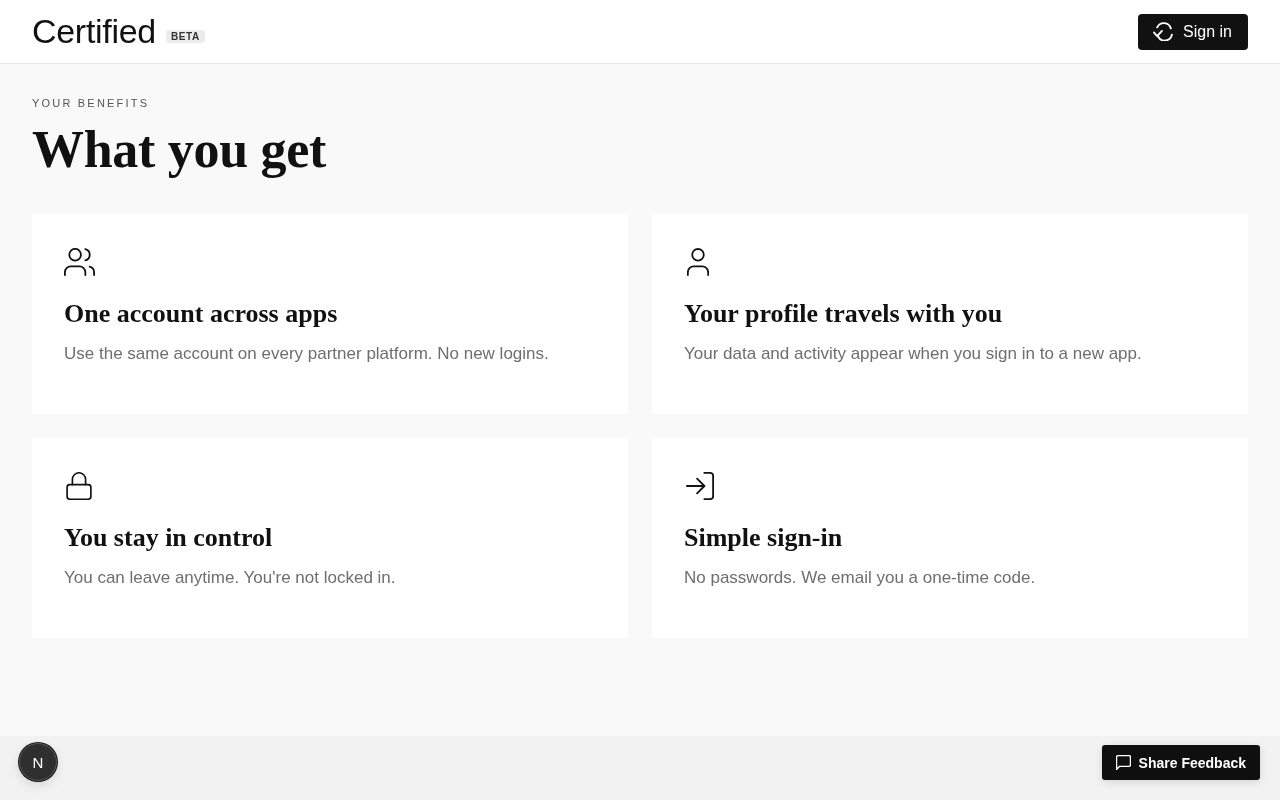  Describe the element at coordinates (763, 538) in the screenshot. I see `benefit-title: Simple sign-in` at that location.